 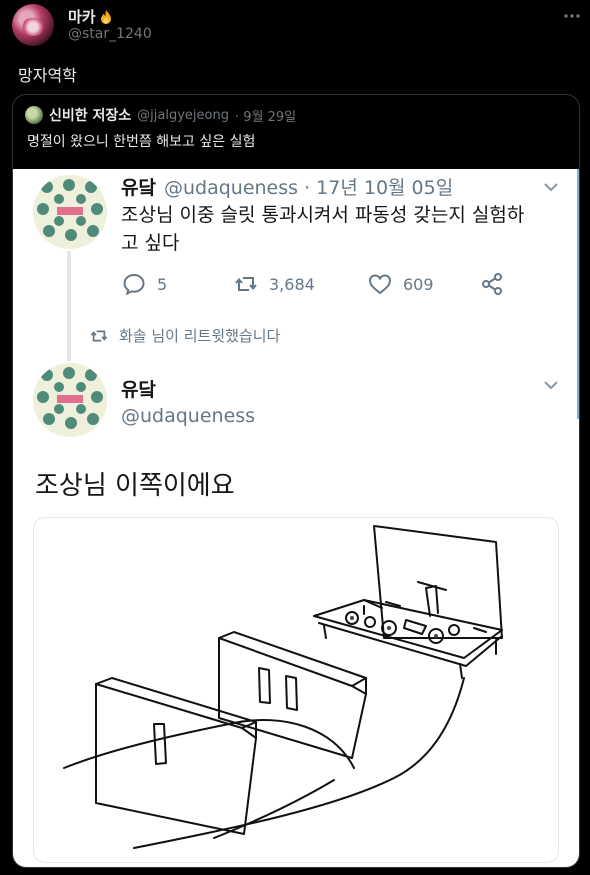 I want to click on embedded-meta: @udaqueness · 17년 10월 05일, so click(x=308, y=188).